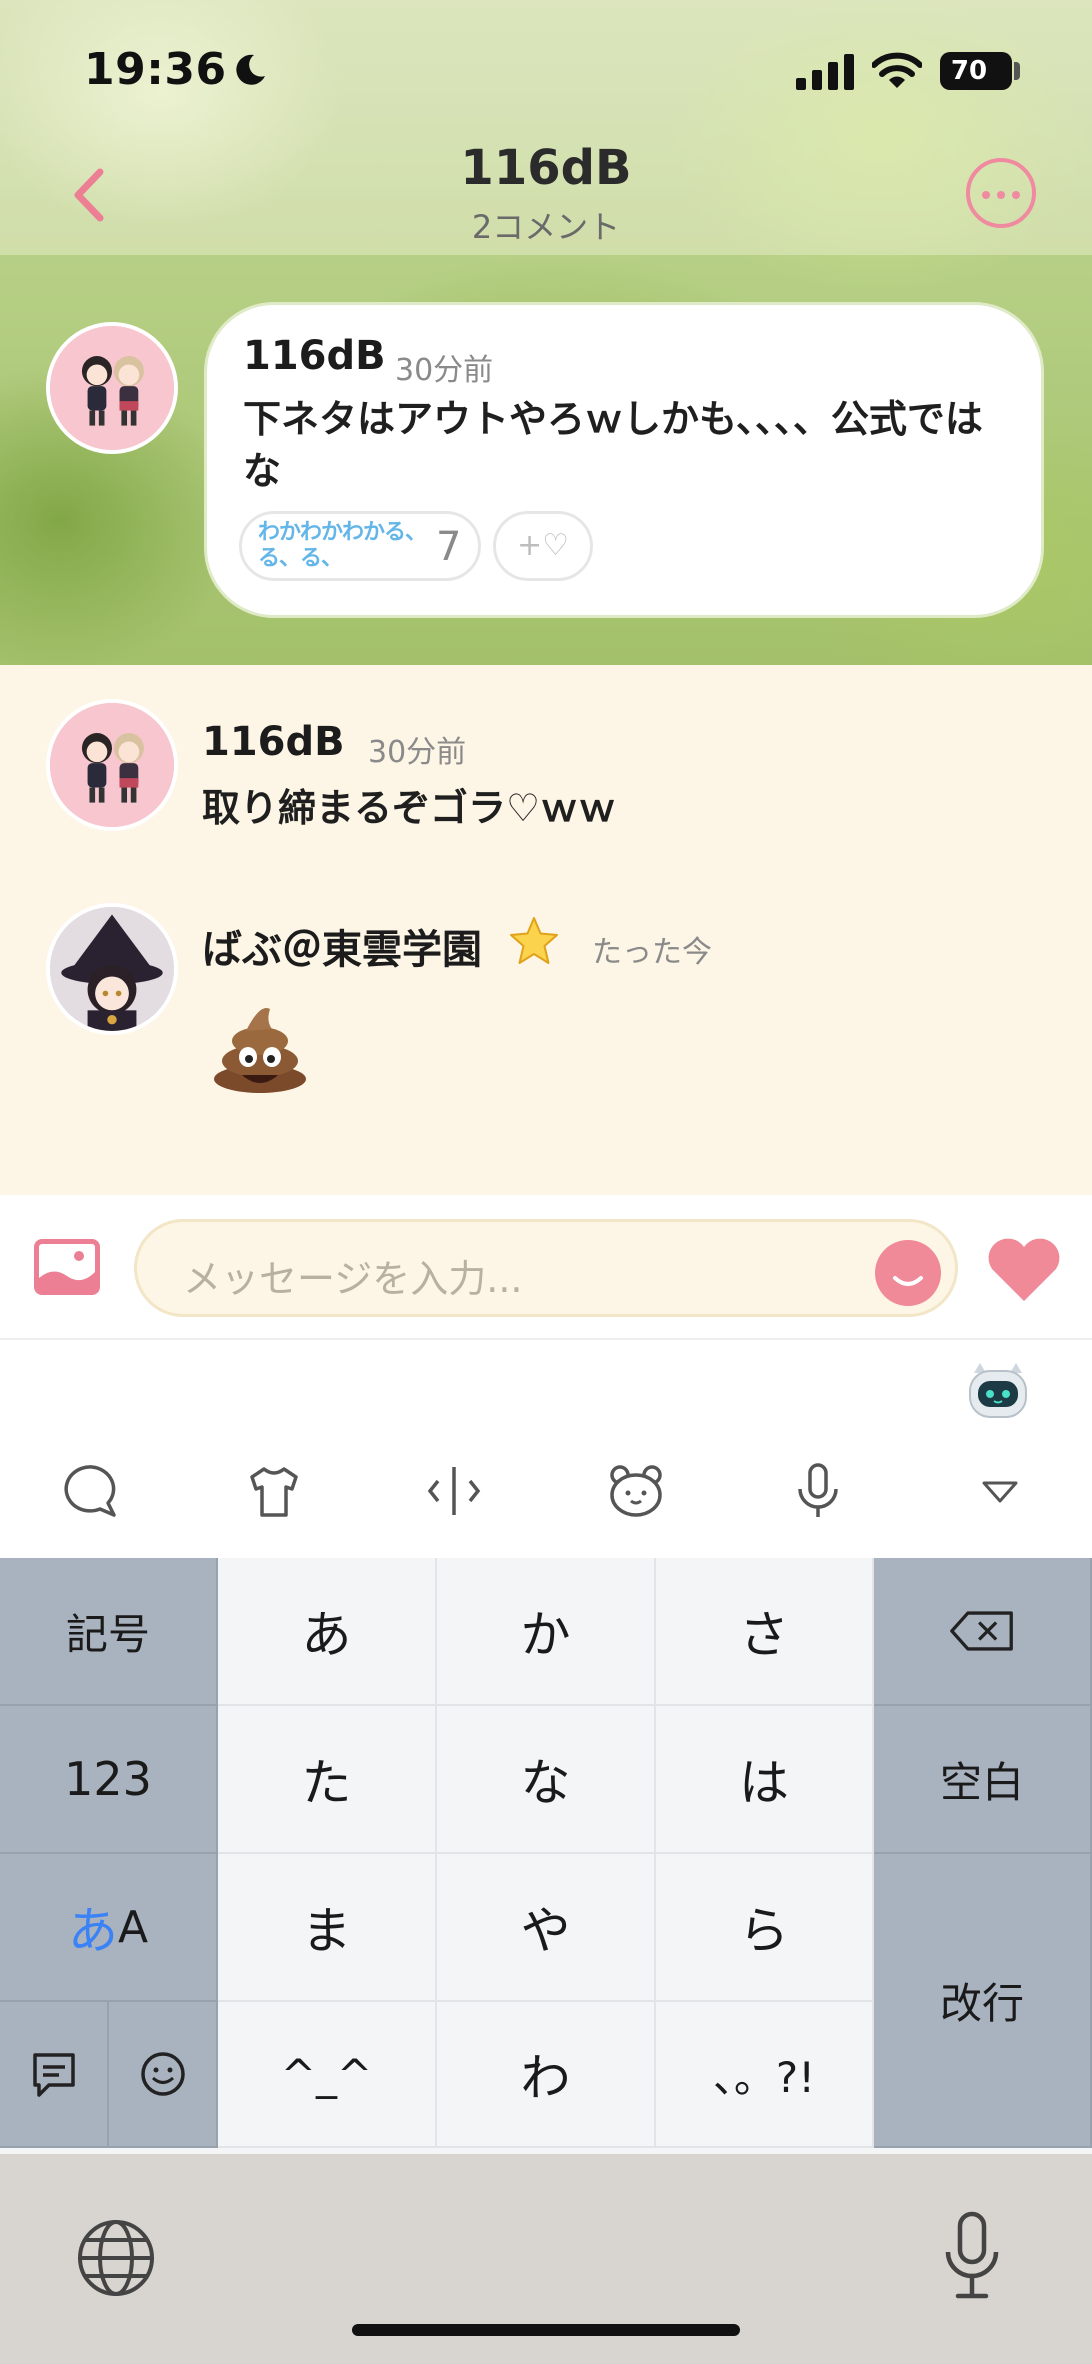  I want to click on key-backspace, so click(983, 1632).